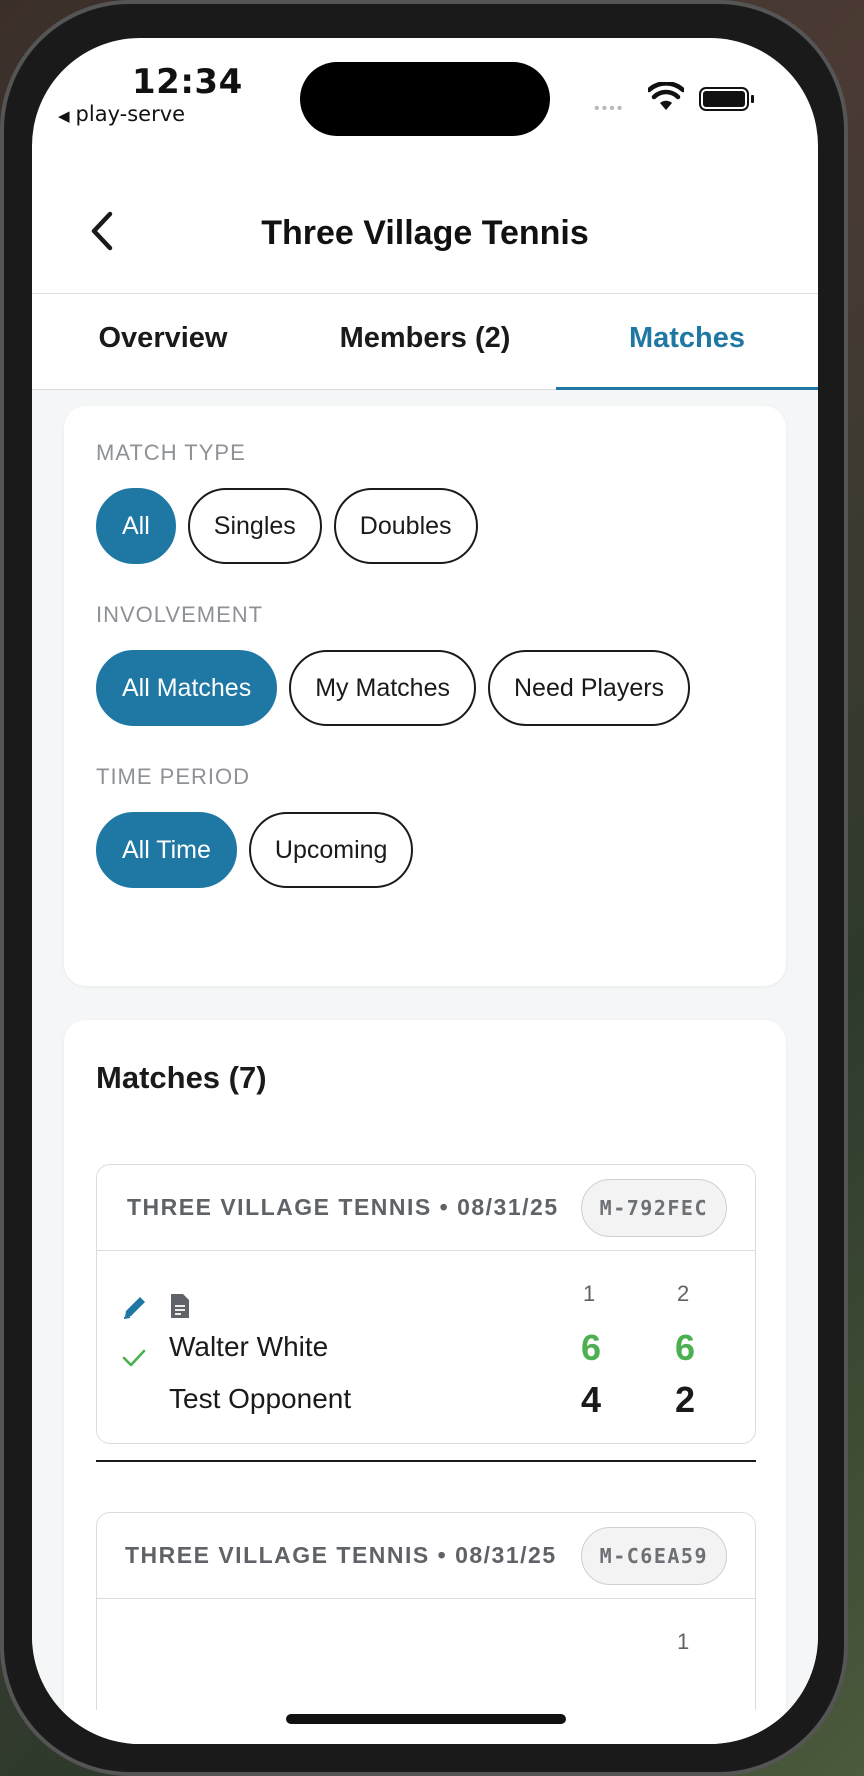 This screenshot has width=864, height=1776. Describe the element at coordinates (426, 1461) in the screenshot. I see `match-divider` at that location.